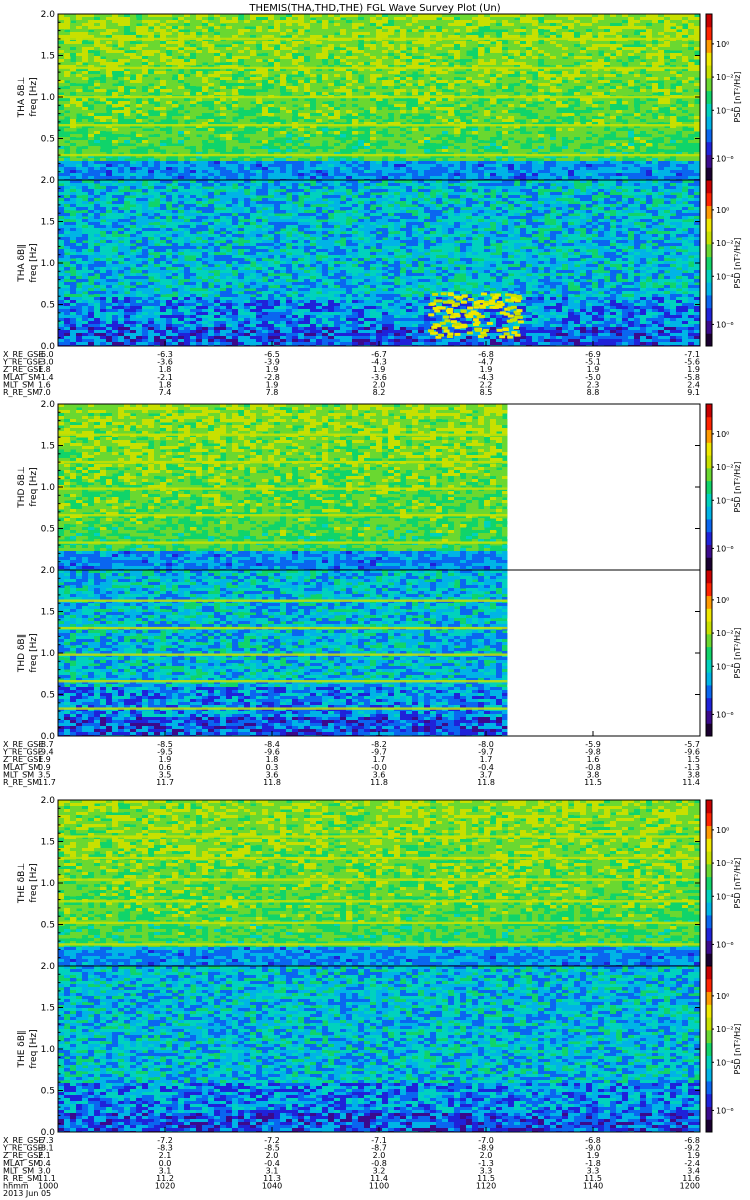  I want to click on ephemeris-value: 7.4, so click(165, 392).